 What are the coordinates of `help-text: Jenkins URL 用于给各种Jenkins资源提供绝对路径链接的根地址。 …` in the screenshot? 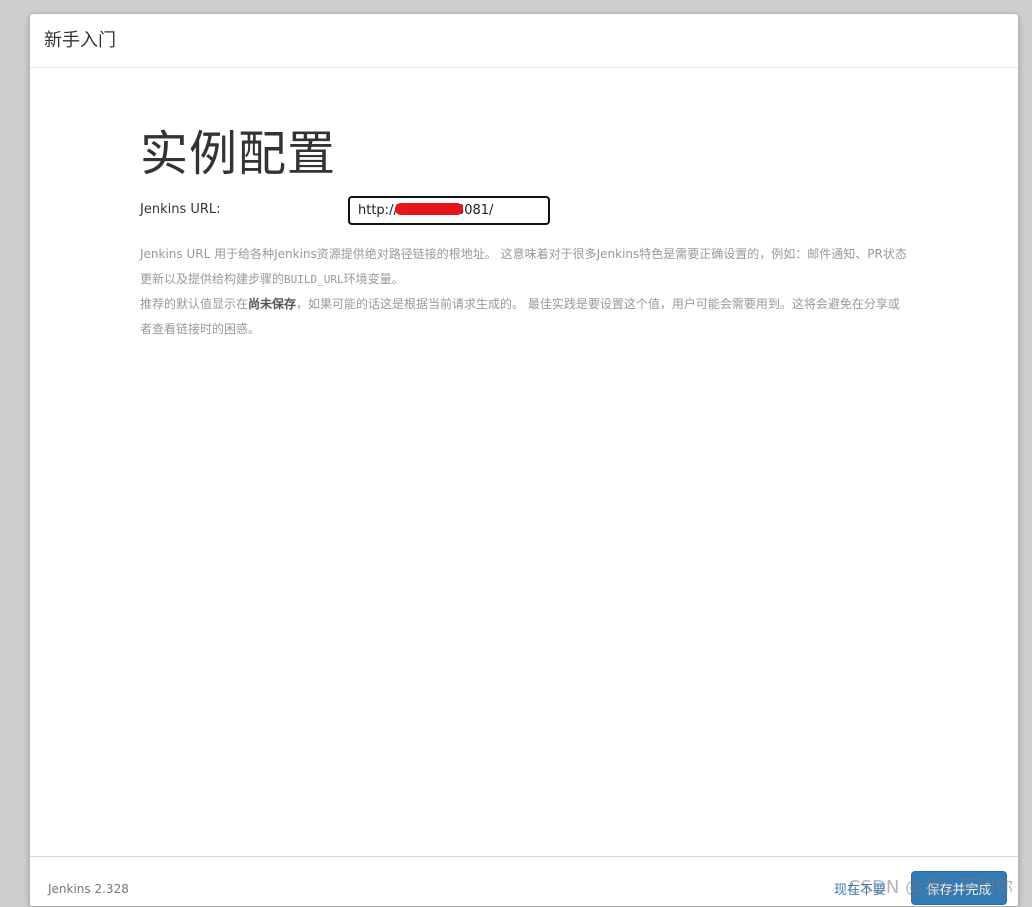 It's located at (523, 266).